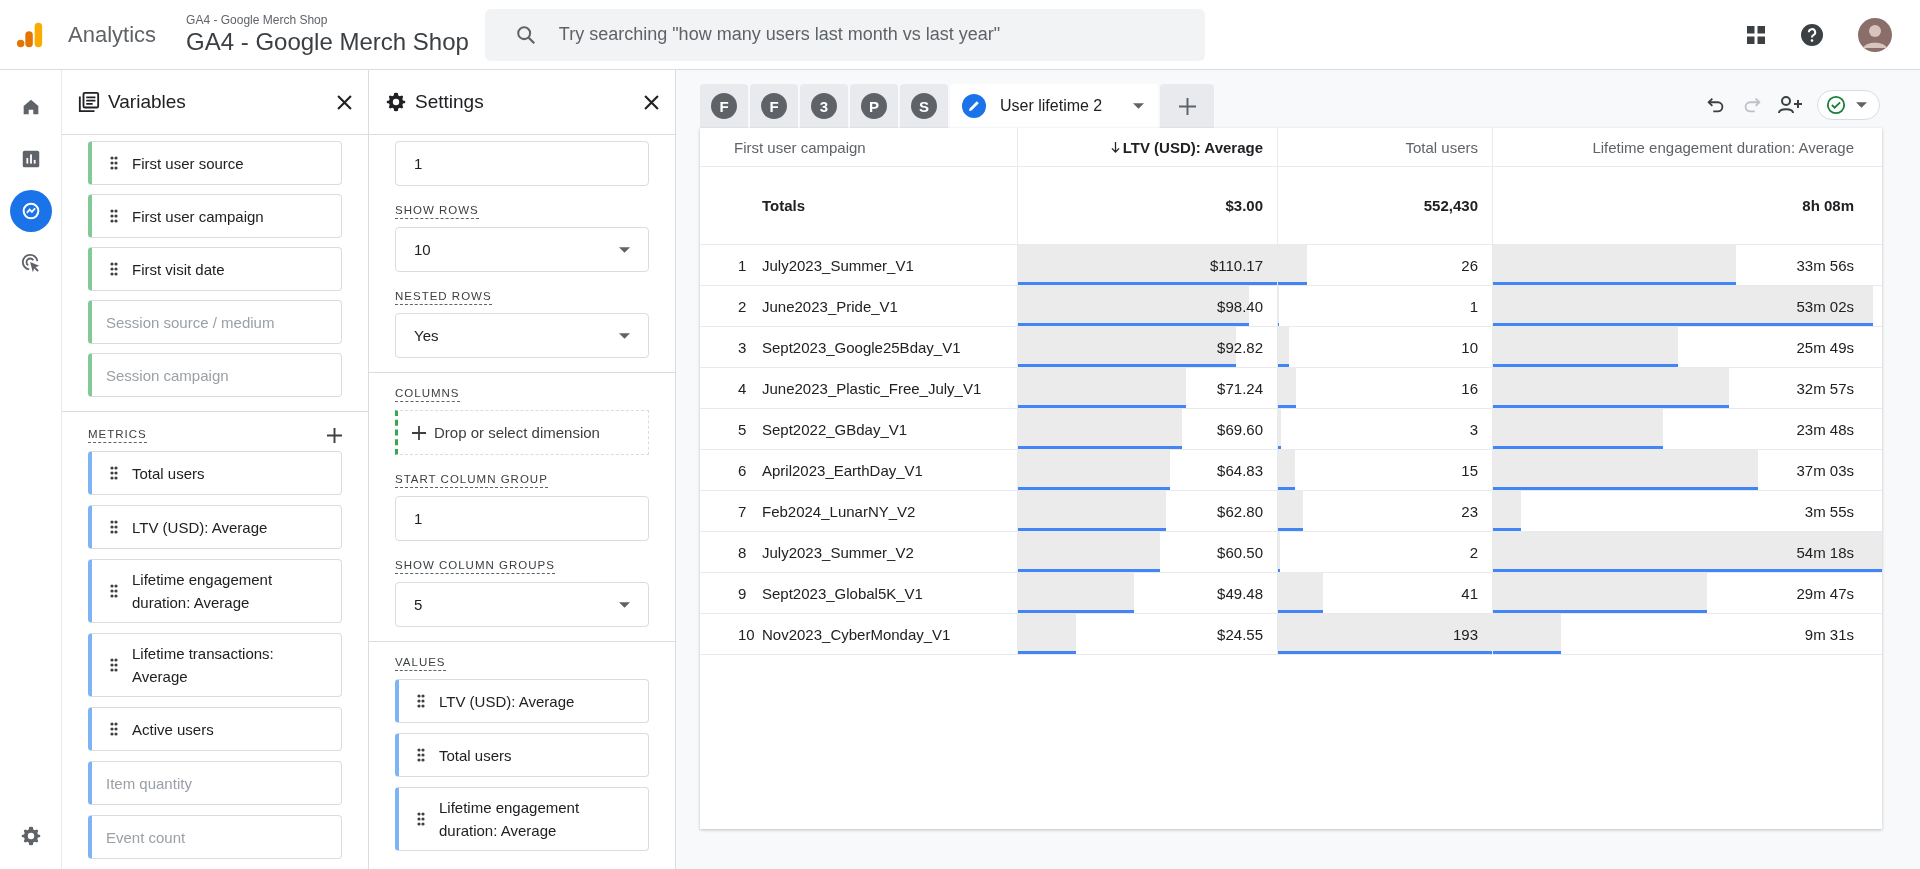  Describe the element at coordinates (522, 819) in the screenshot. I see `value-chip: Lifetime engagement duration: Average` at that location.